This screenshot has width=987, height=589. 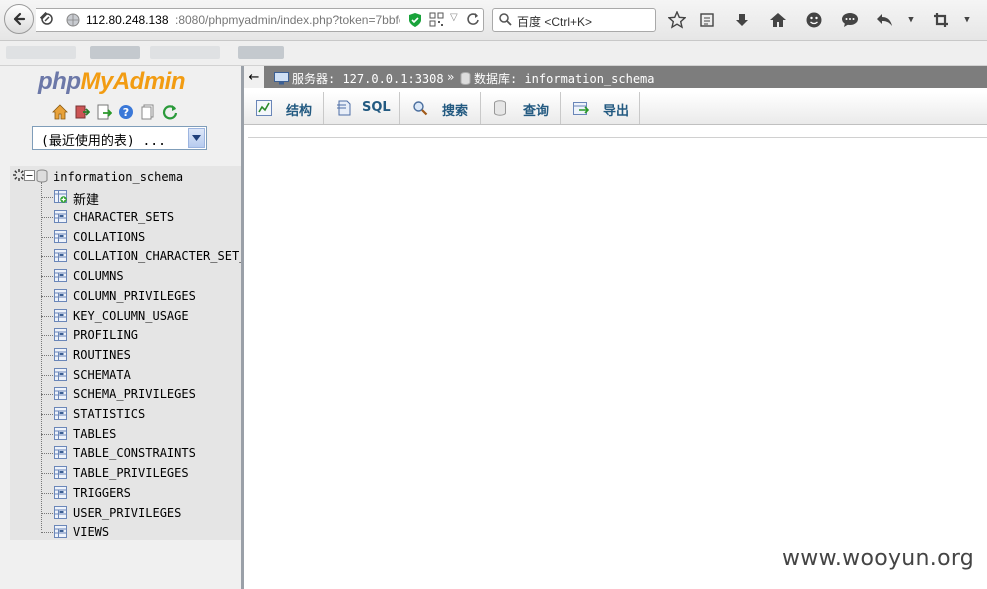 What do you see at coordinates (111, 82) in the screenshot?
I see `phpmyadmin-logo: phpMyAdmin` at bounding box center [111, 82].